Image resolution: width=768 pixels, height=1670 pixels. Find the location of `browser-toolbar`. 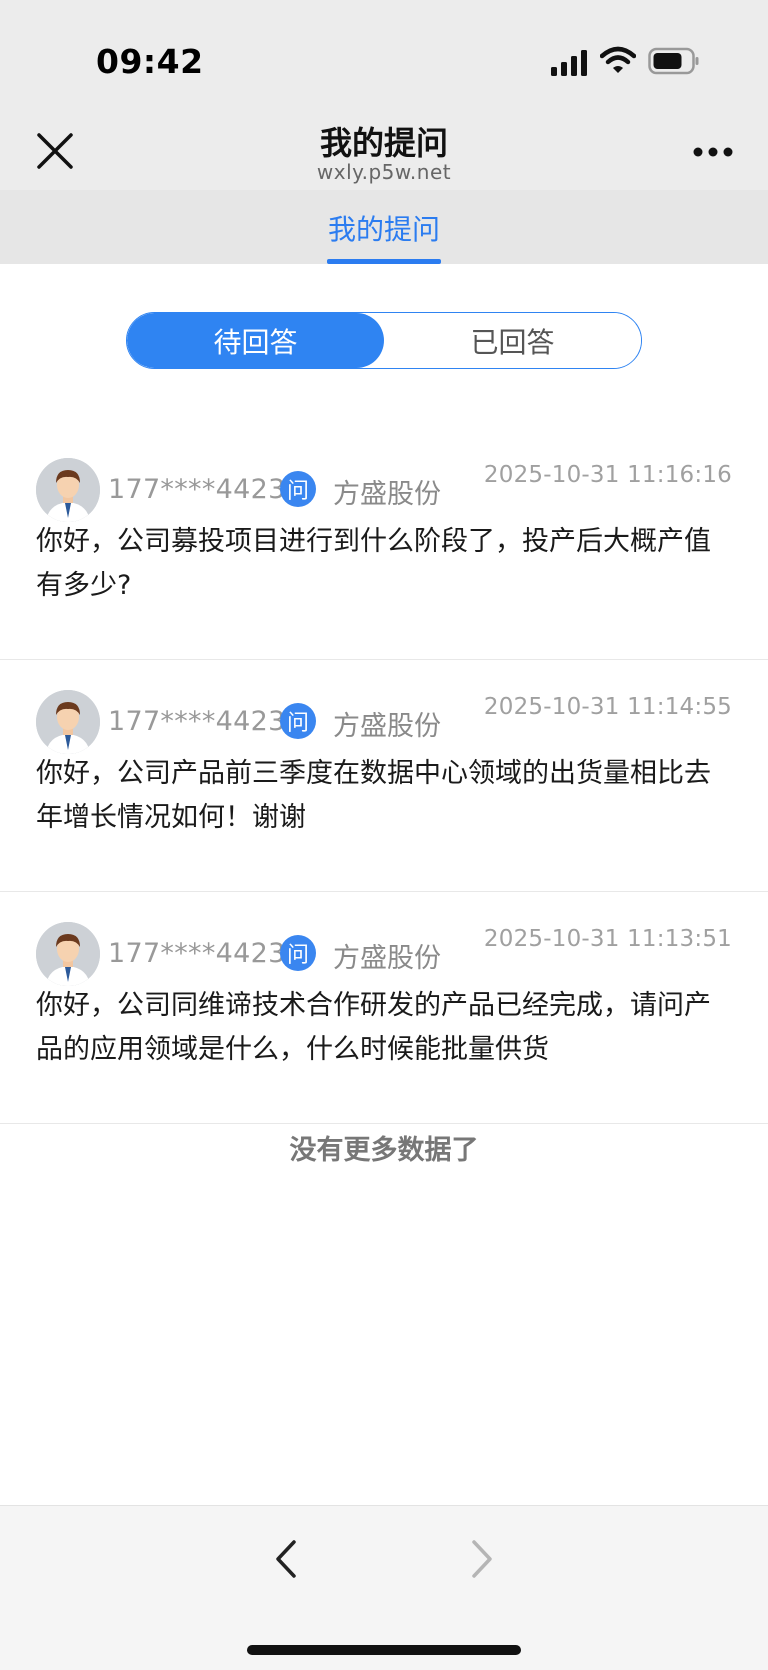

browser-toolbar is located at coordinates (384, 1587).